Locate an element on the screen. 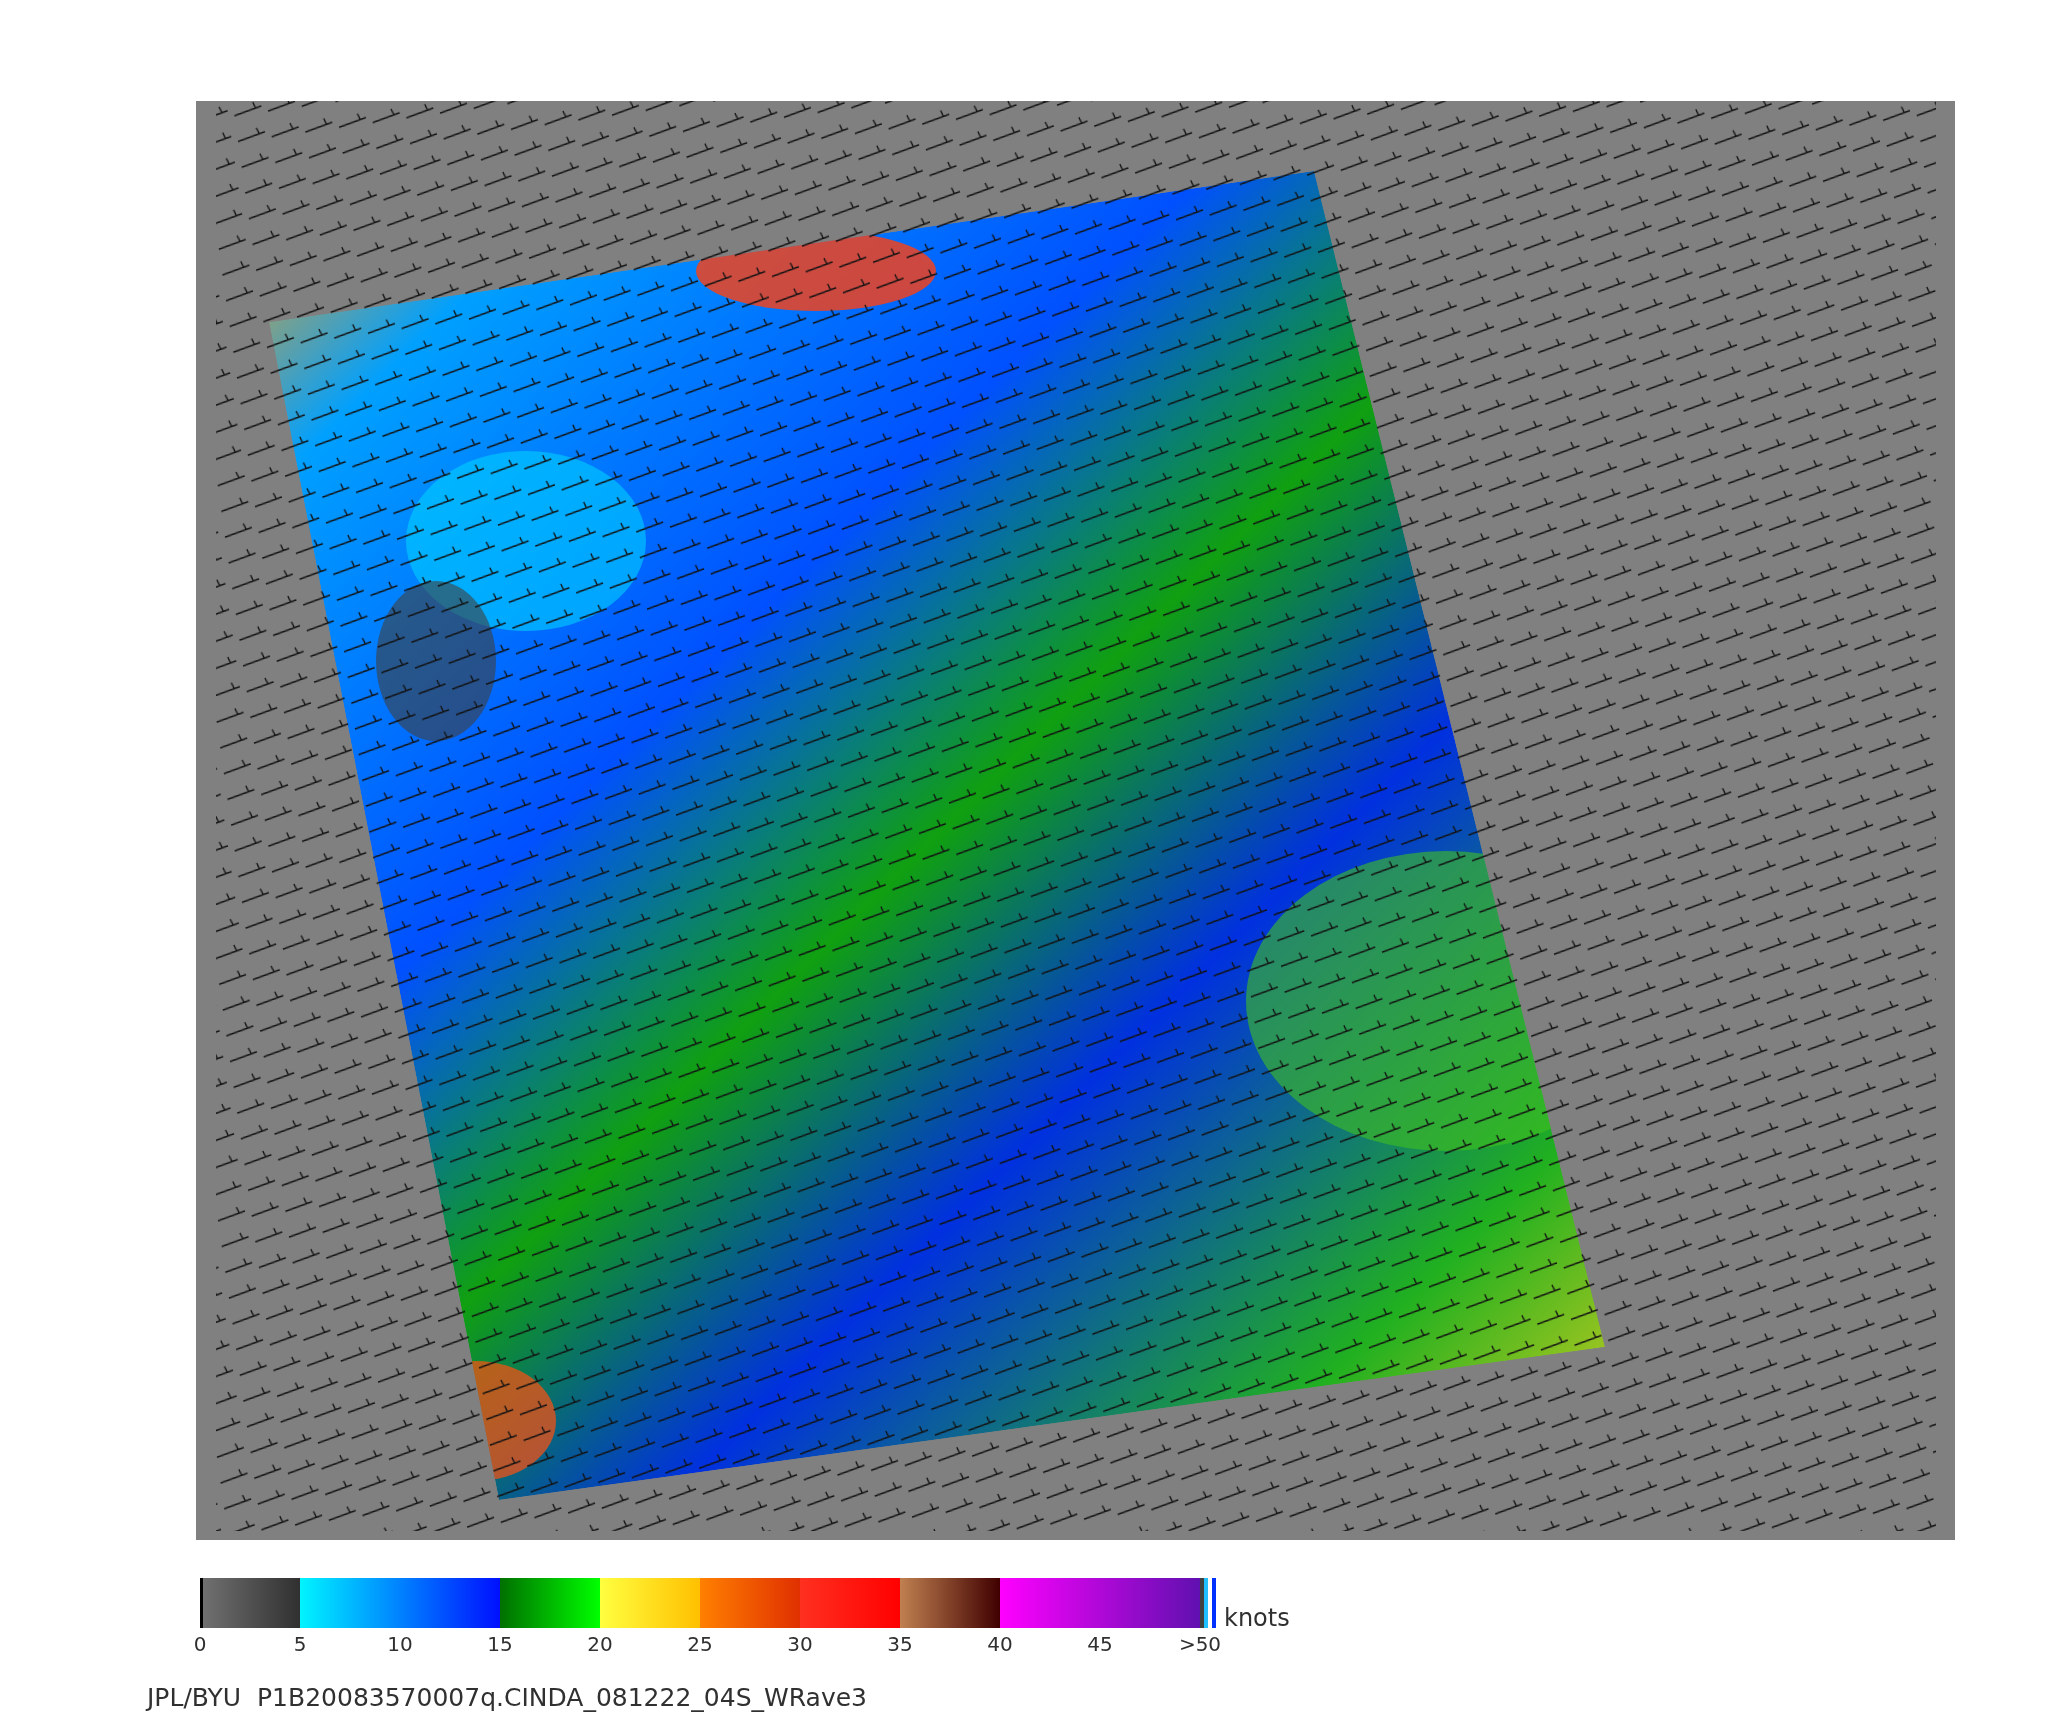 Image resolution: width=2060 pixels, height=1720 pixels. caption-text: JPL/BYU P1B20083570007q.CINDA_081222_04S_WRave3 is located at coordinates (507, 1698).